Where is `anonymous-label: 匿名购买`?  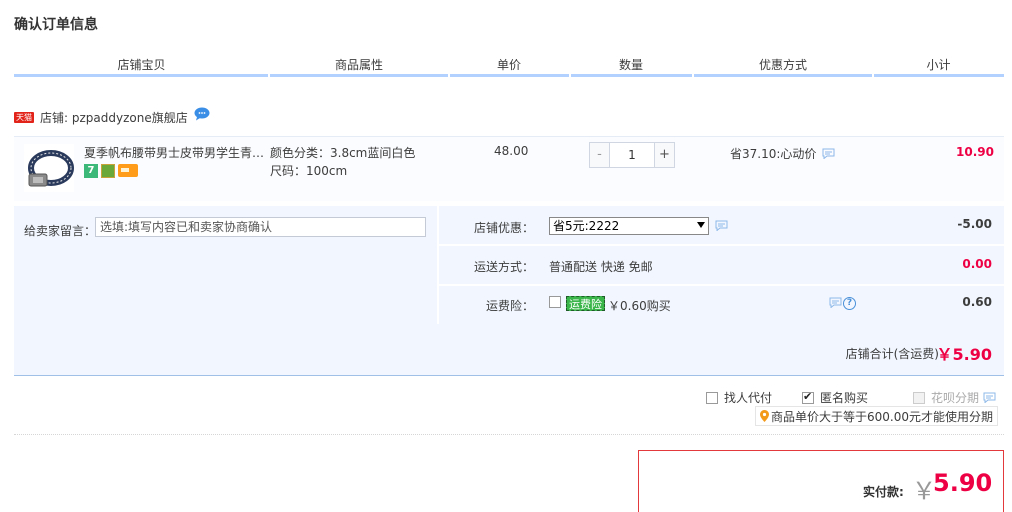
anonymous-label: 匿名购买 is located at coordinates (844, 398).